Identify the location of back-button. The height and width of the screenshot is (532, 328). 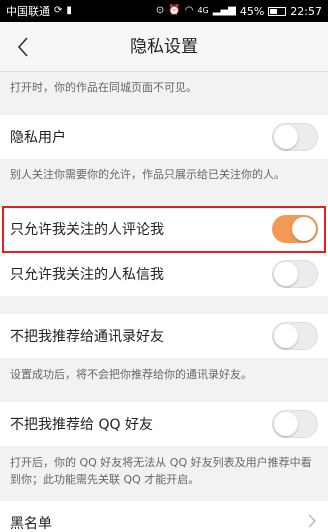
(23, 47).